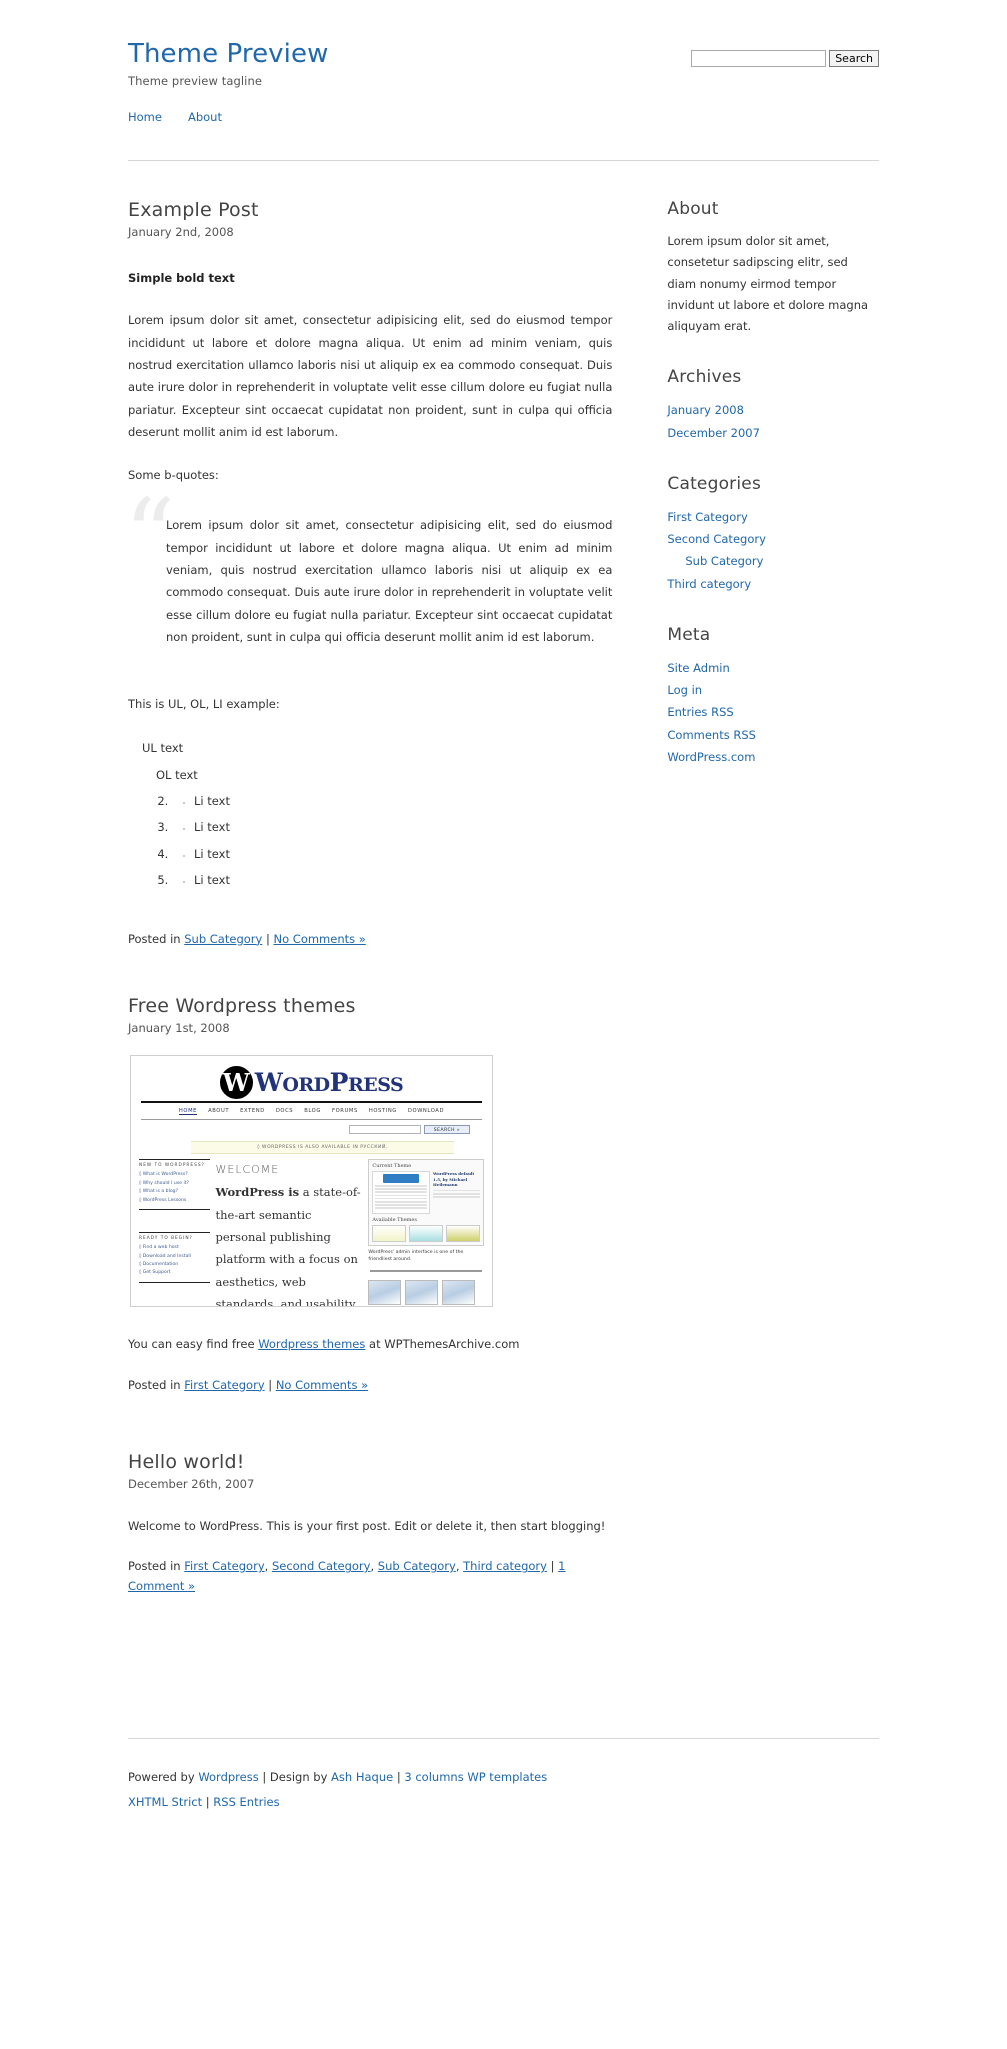 This screenshot has height=2049, width=1007. What do you see at coordinates (228, 54) in the screenshot?
I see `site-title-link: Theme Preview` at bounding box center [228, 54].